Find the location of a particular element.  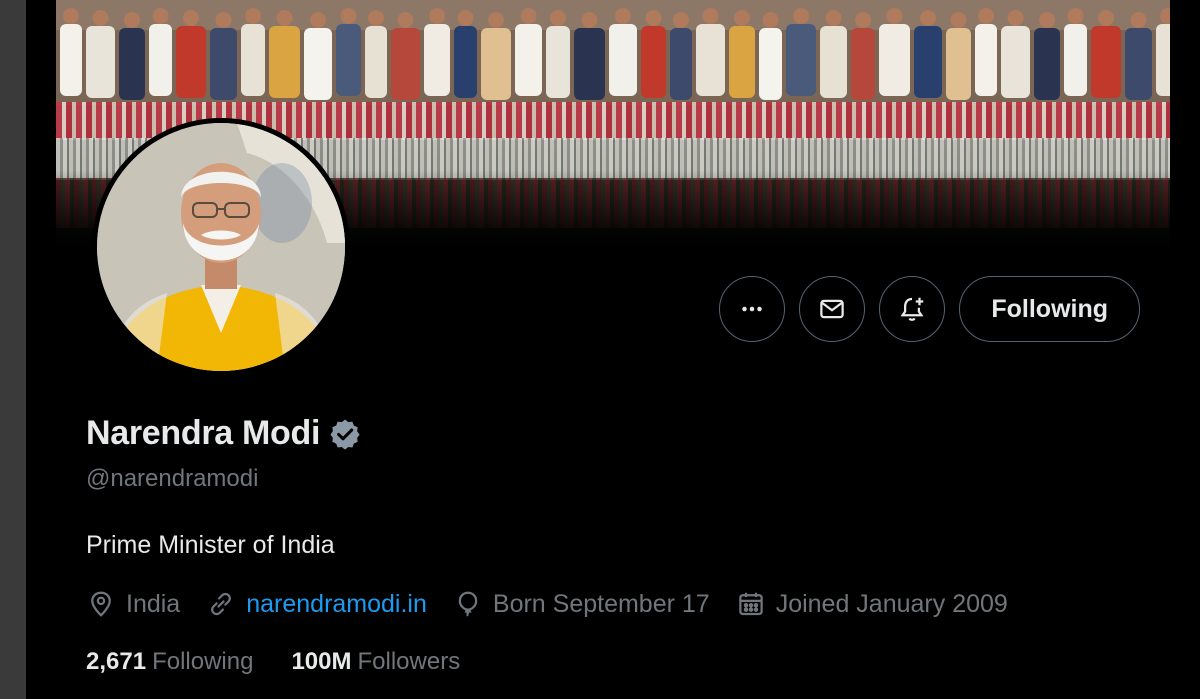

right-gutter is located at coordinates (1185, 349).